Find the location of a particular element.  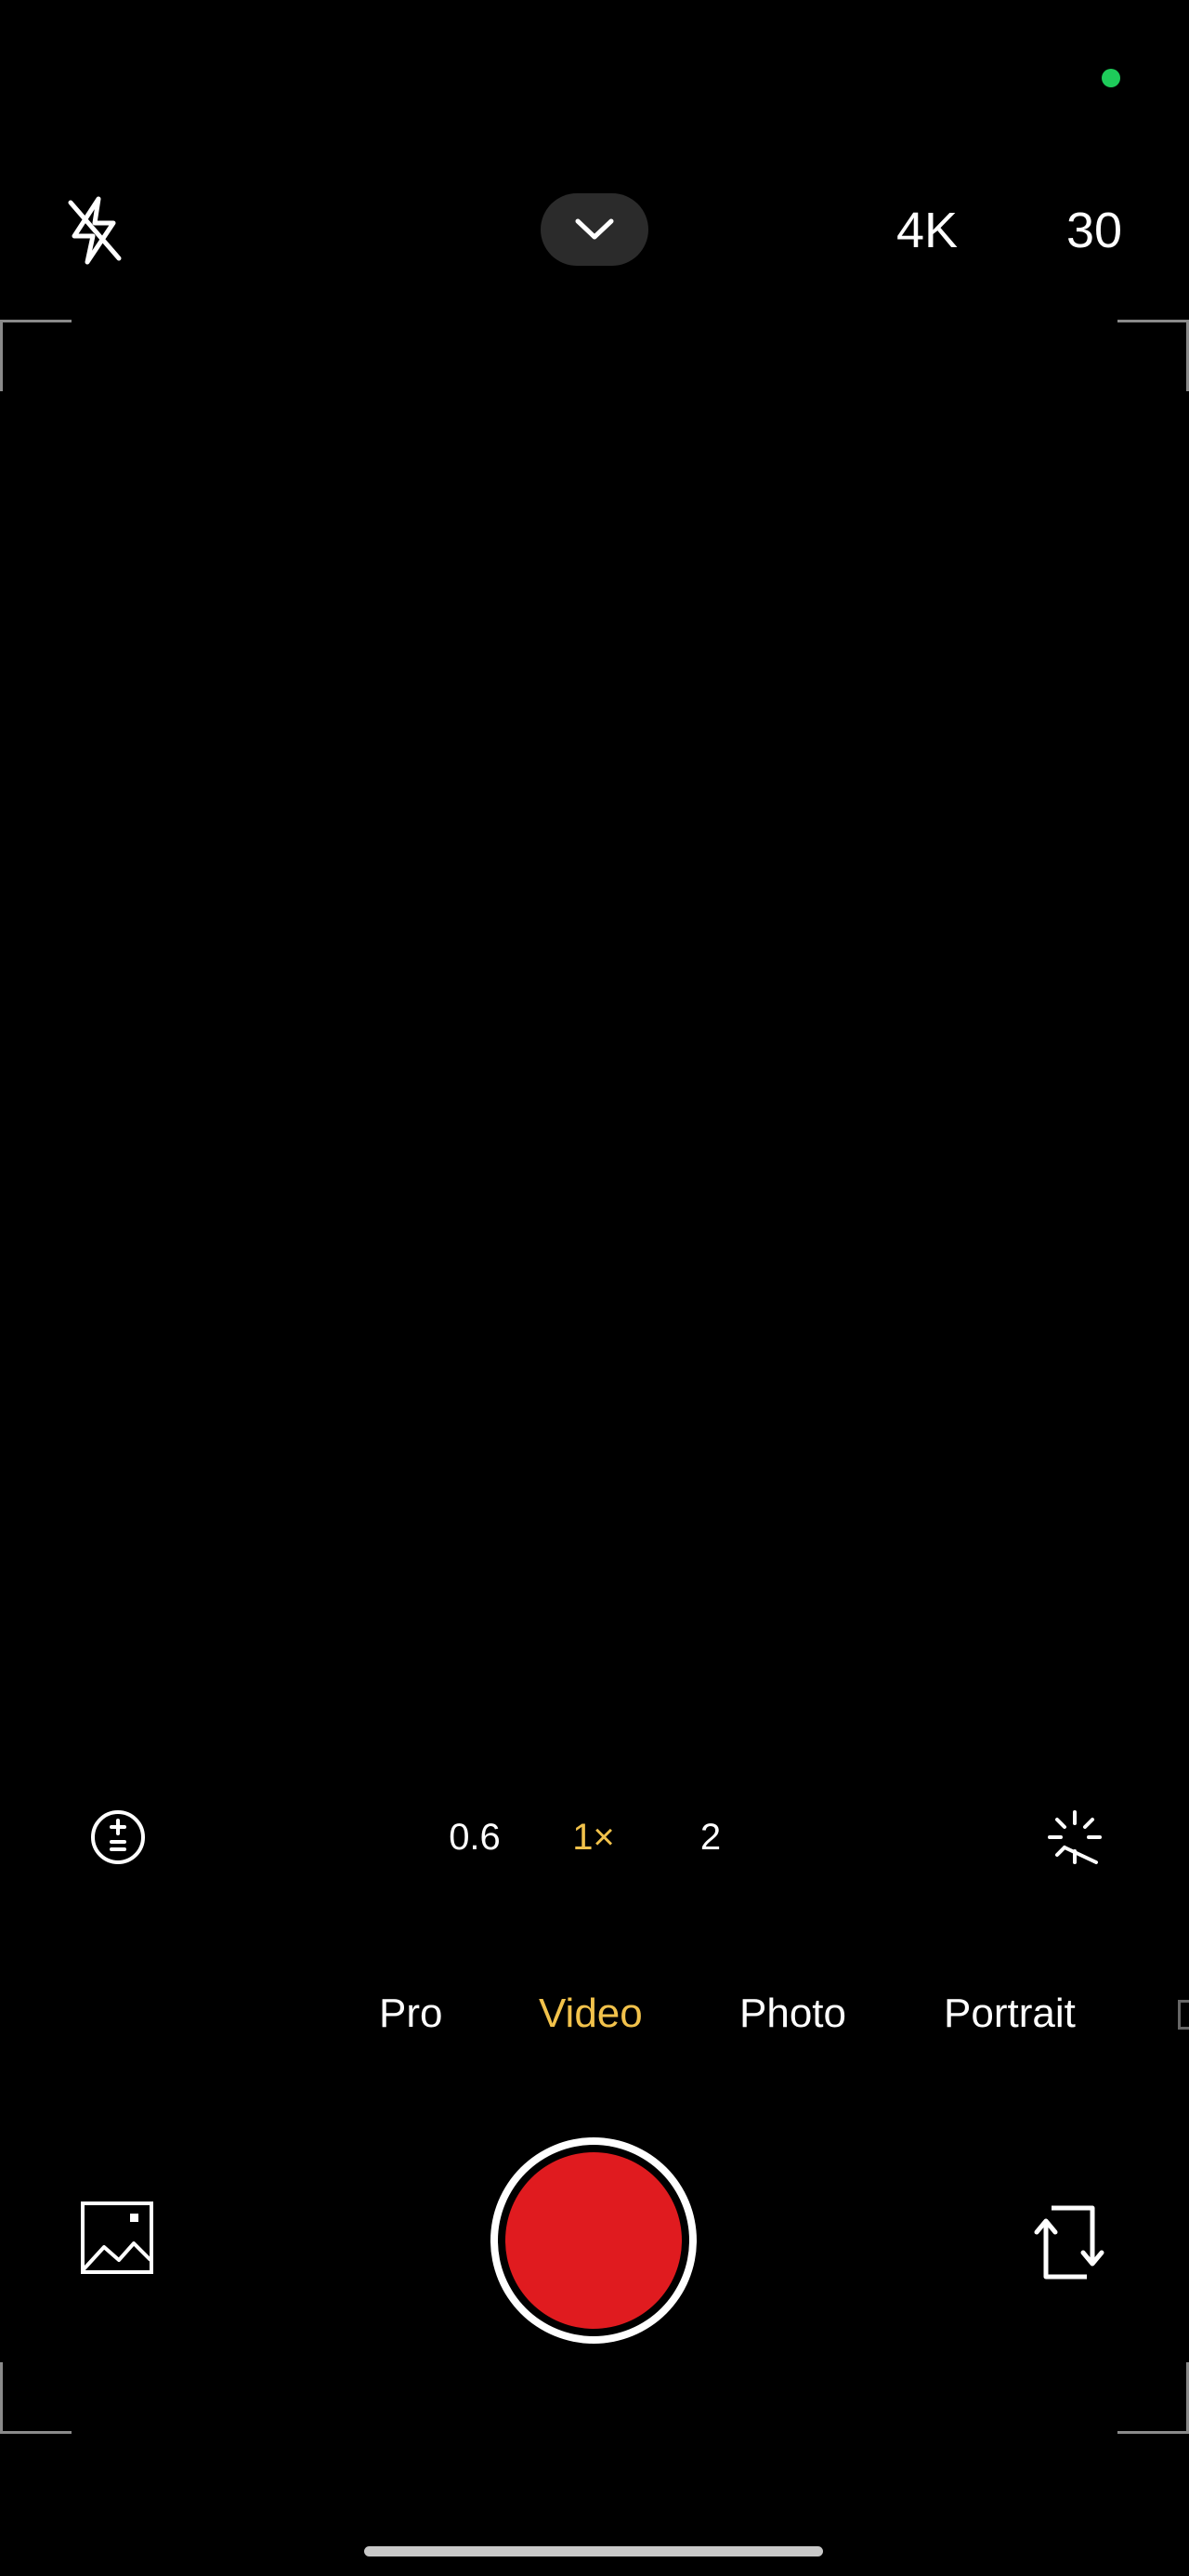

gallery-button is located at coordinates (117, 2238).